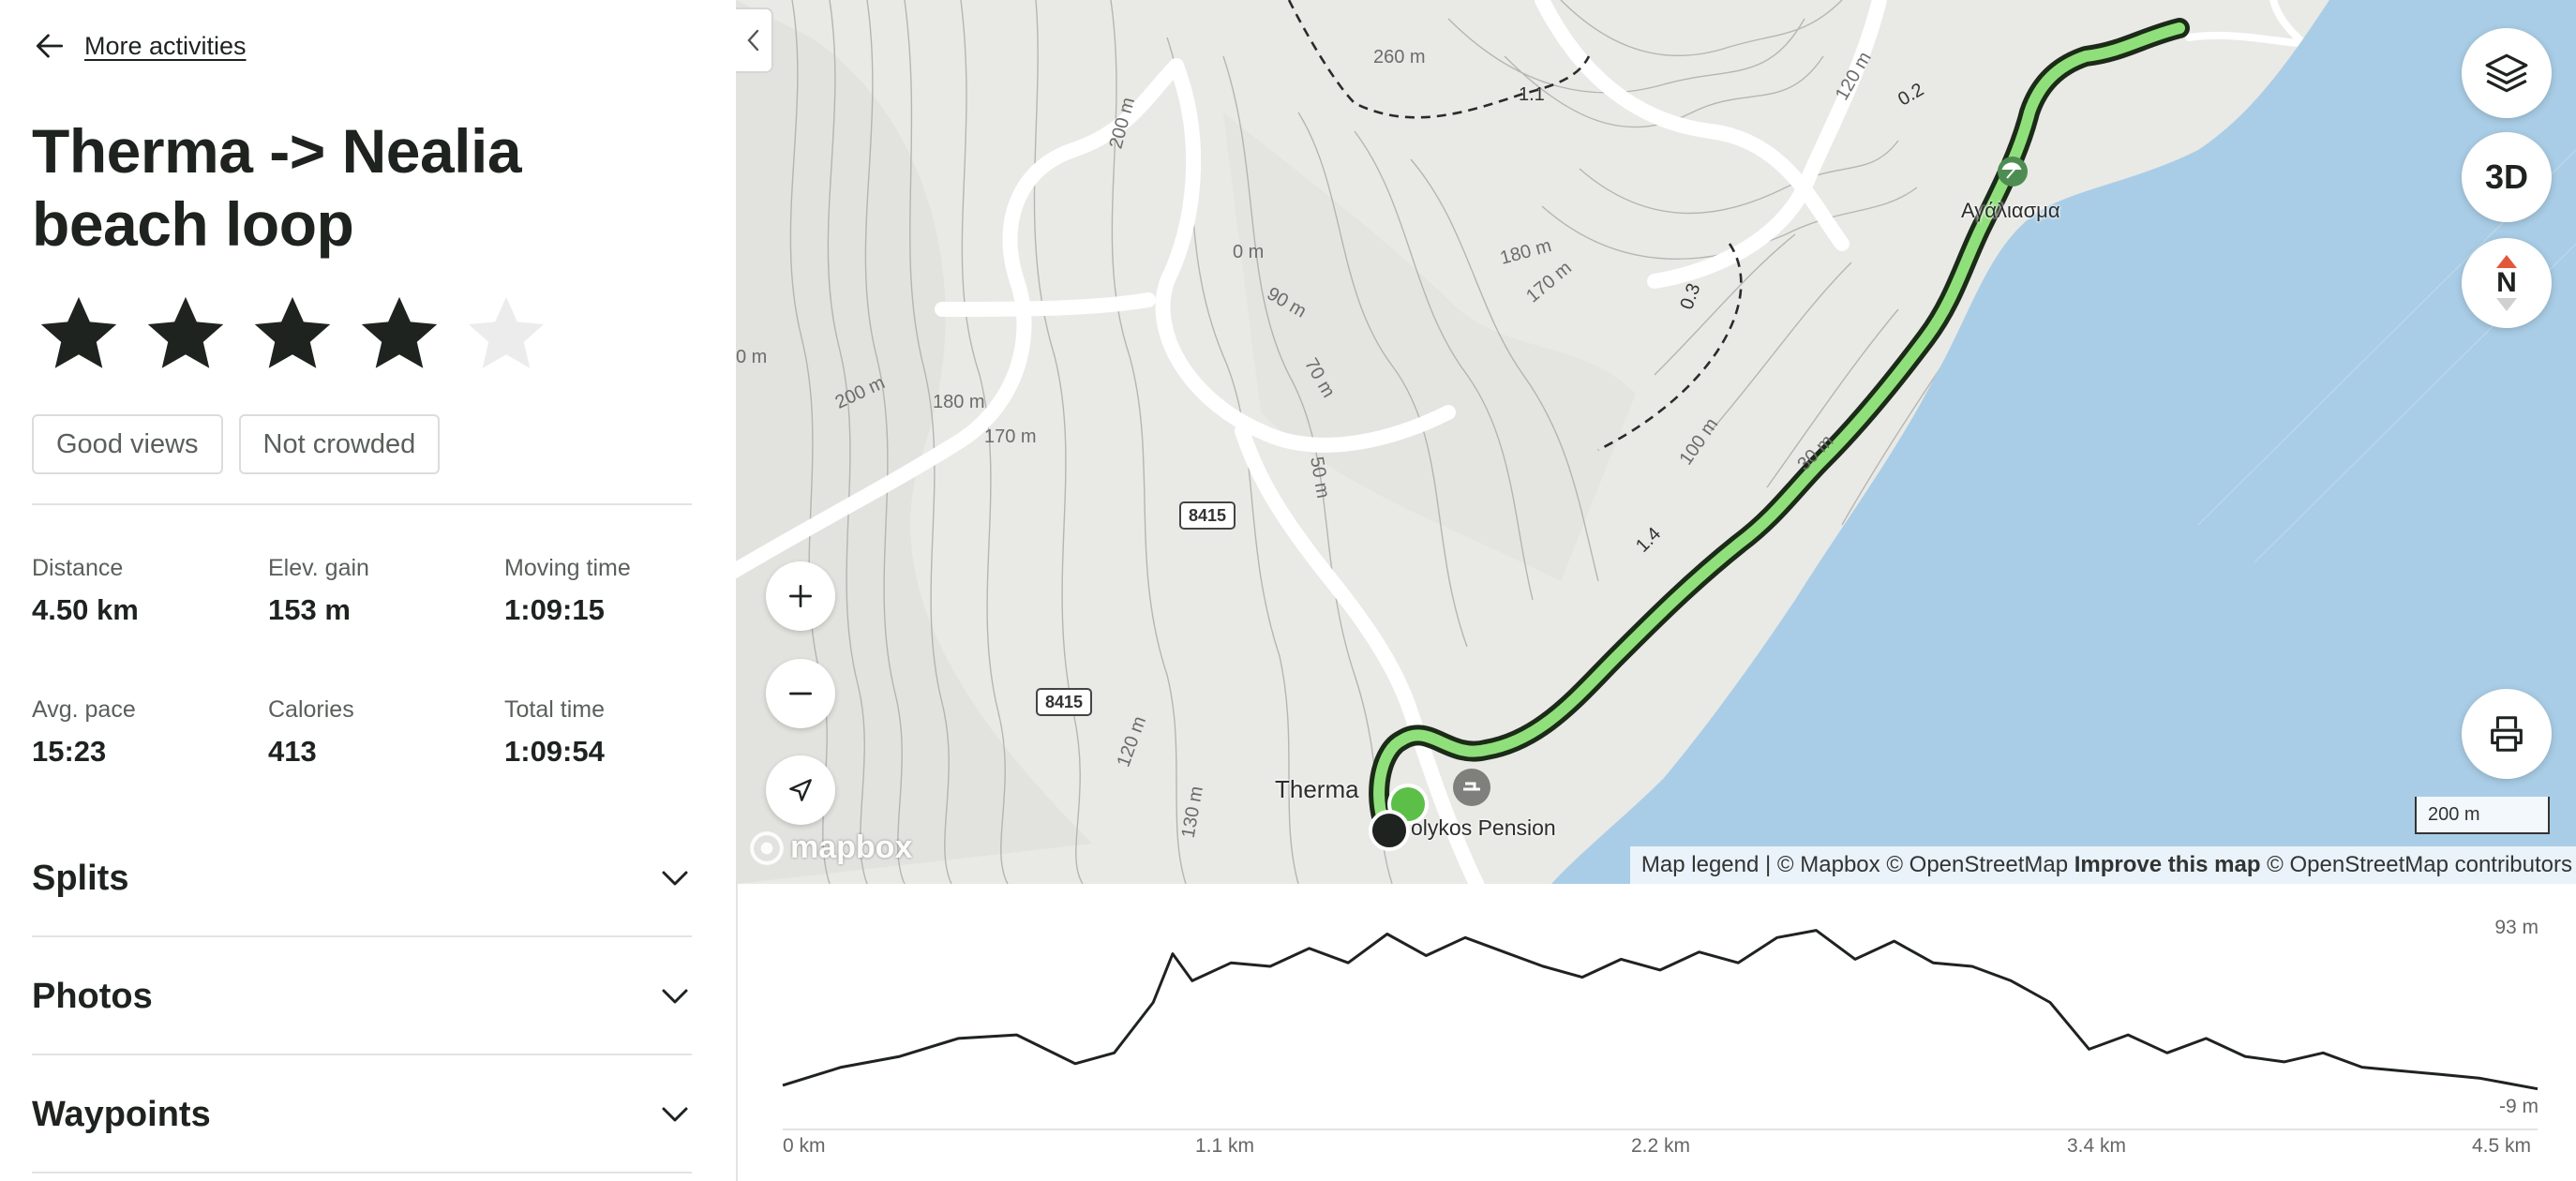  I want to click on place-label-therma: Therma, so click(1317, 789).